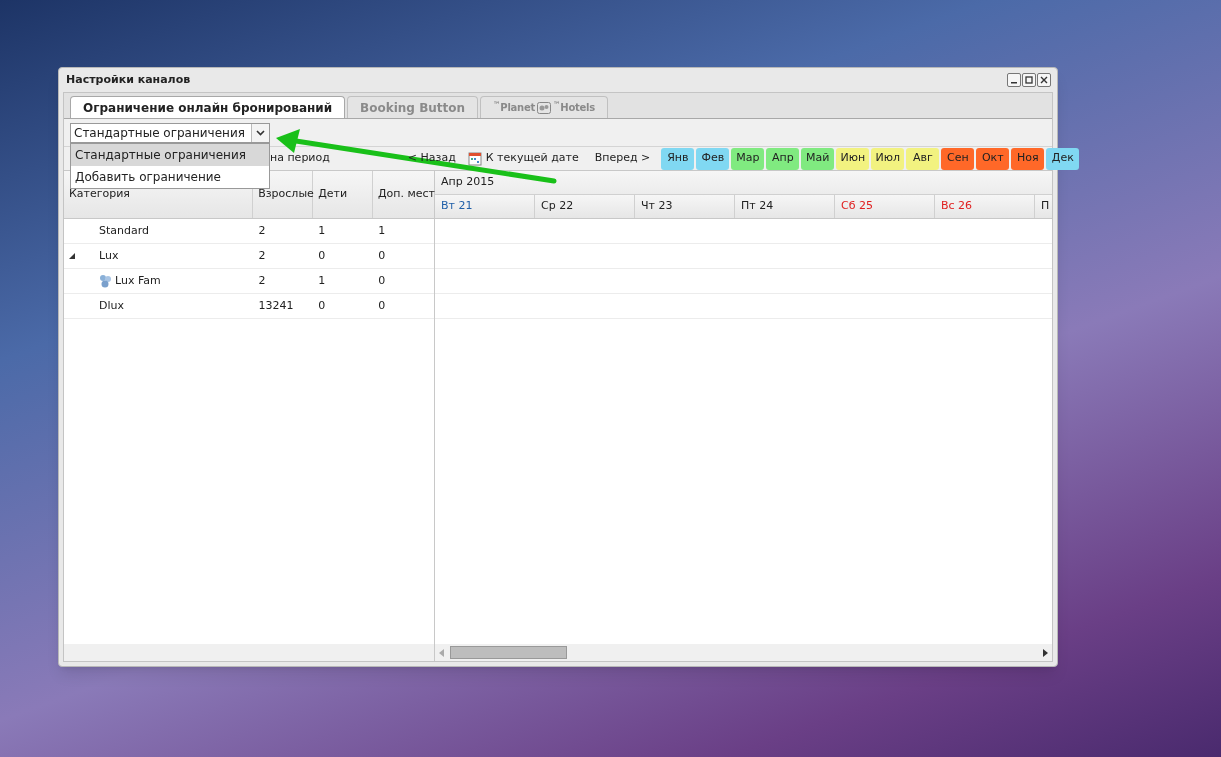 The width and height of the screenshot is (1221, 757). What do you see at coordinates (585, 206) in the screenshot?
I see `day-header: Ср 22` at bounding box center [585, 206].